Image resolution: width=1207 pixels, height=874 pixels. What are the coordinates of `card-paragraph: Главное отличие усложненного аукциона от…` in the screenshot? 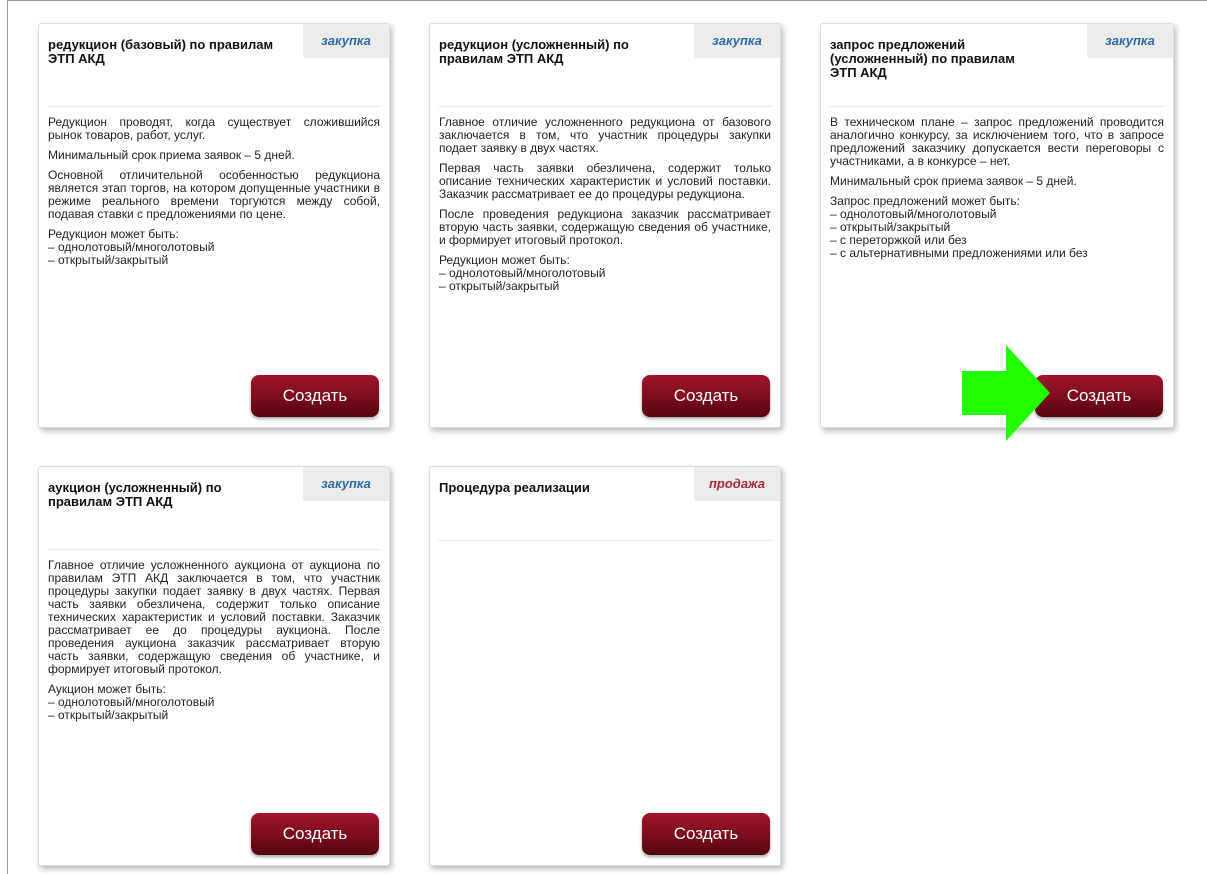 It's located at (214, 617).